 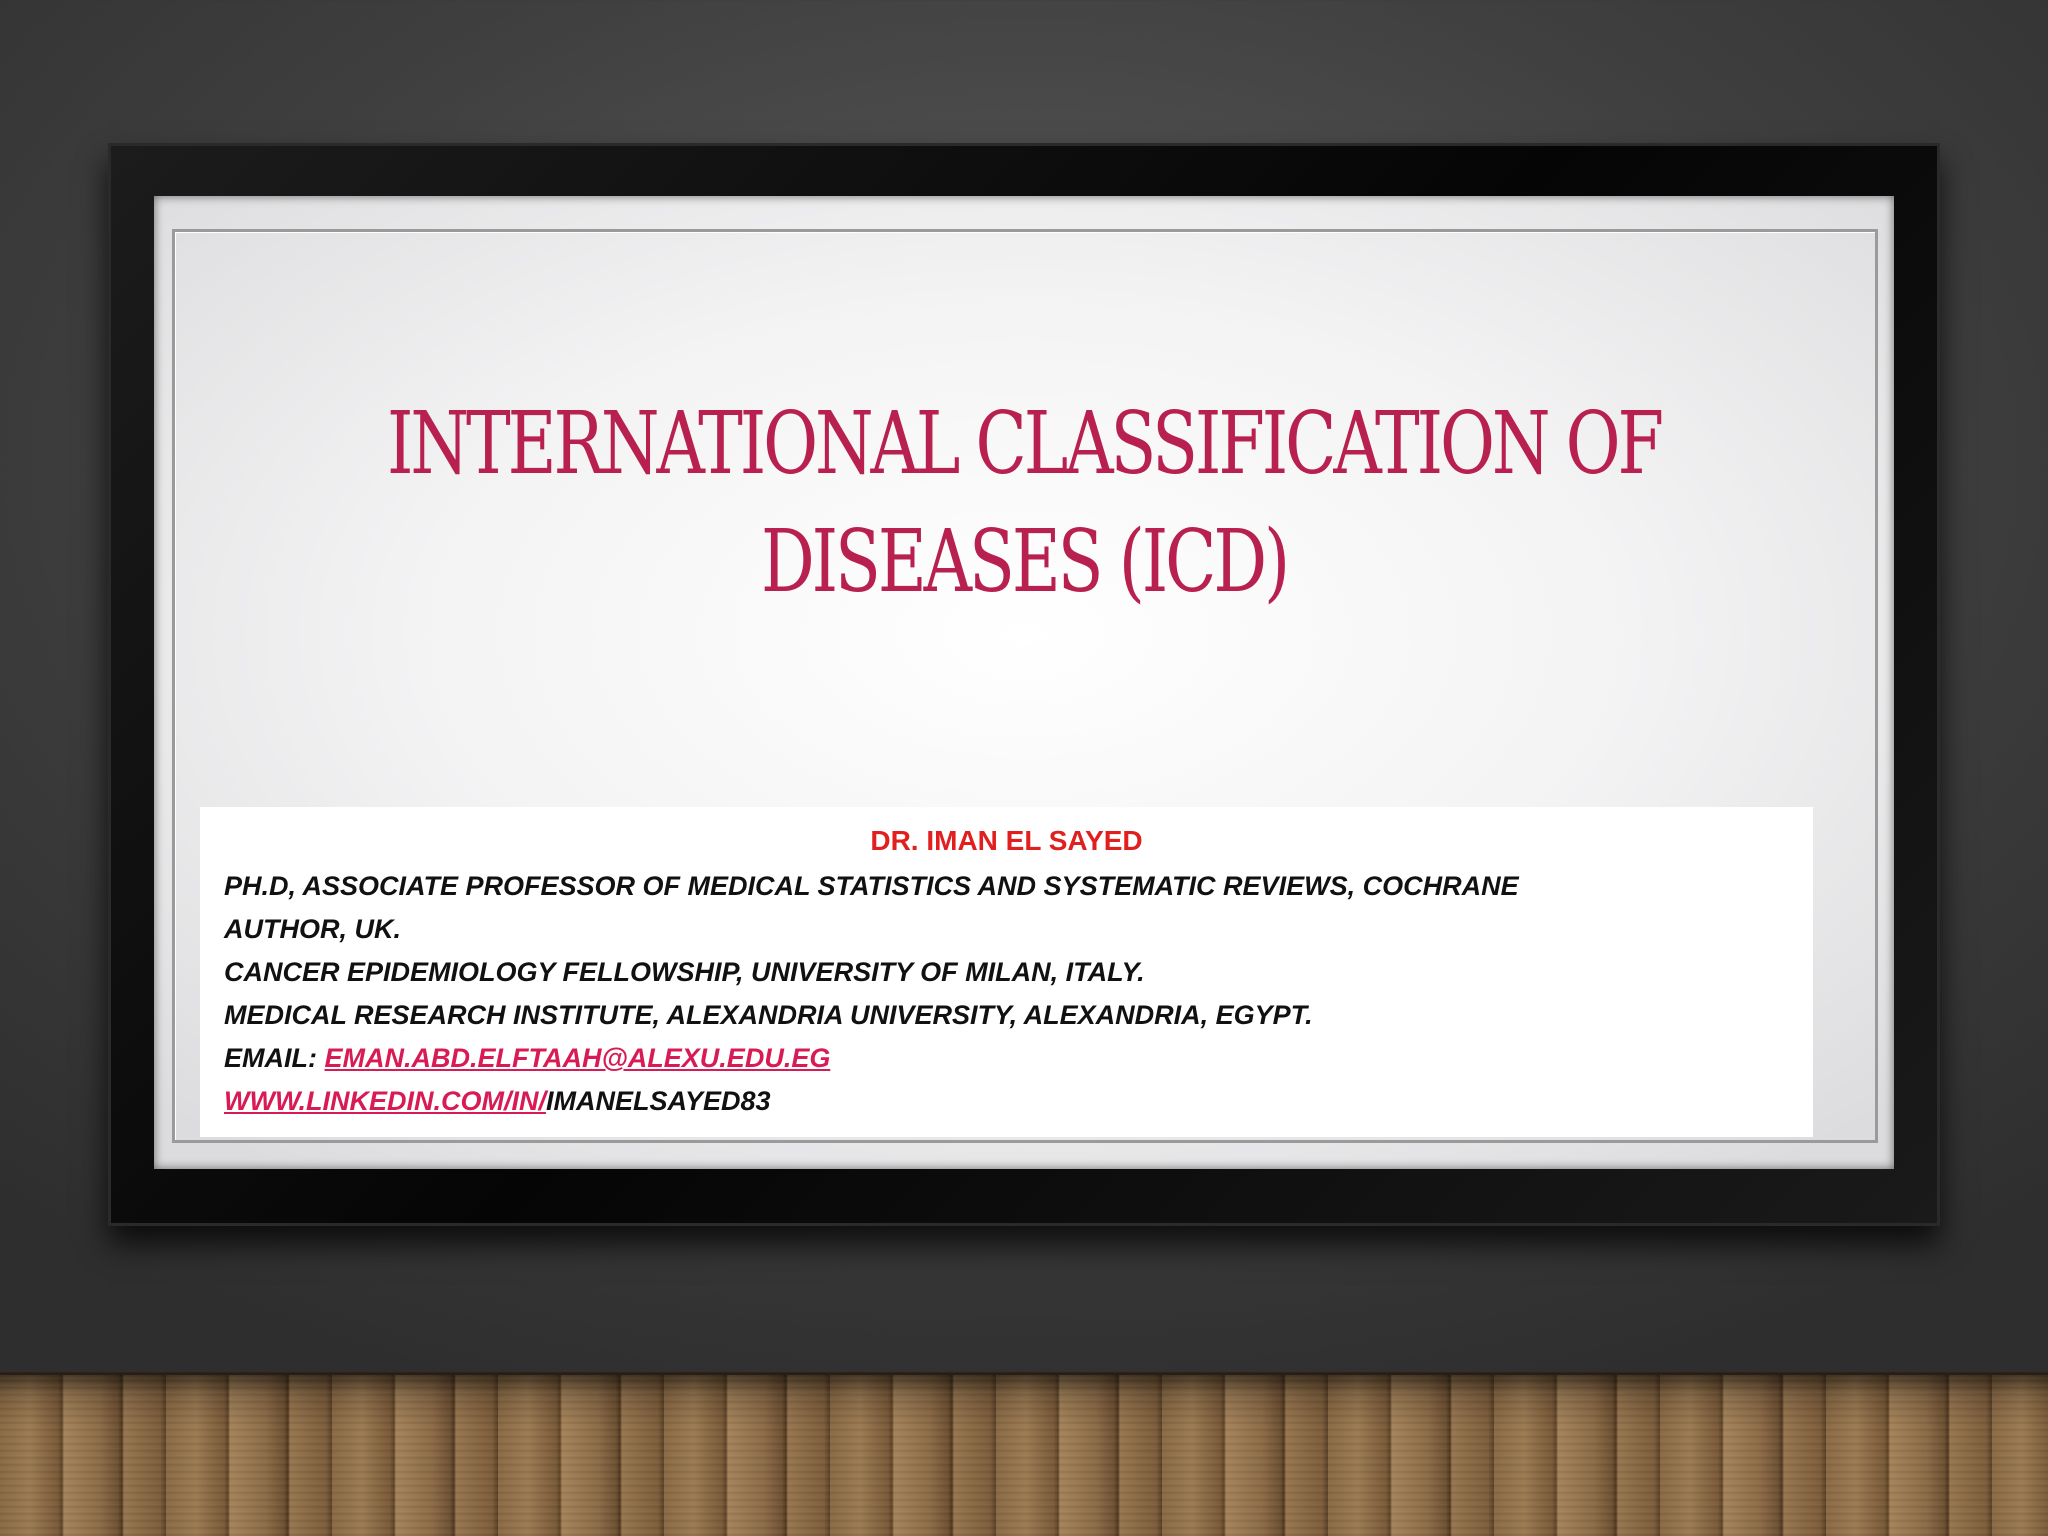 I want to click on title-line-2: DISEASES (ICD), so click(x=1025, y=562).